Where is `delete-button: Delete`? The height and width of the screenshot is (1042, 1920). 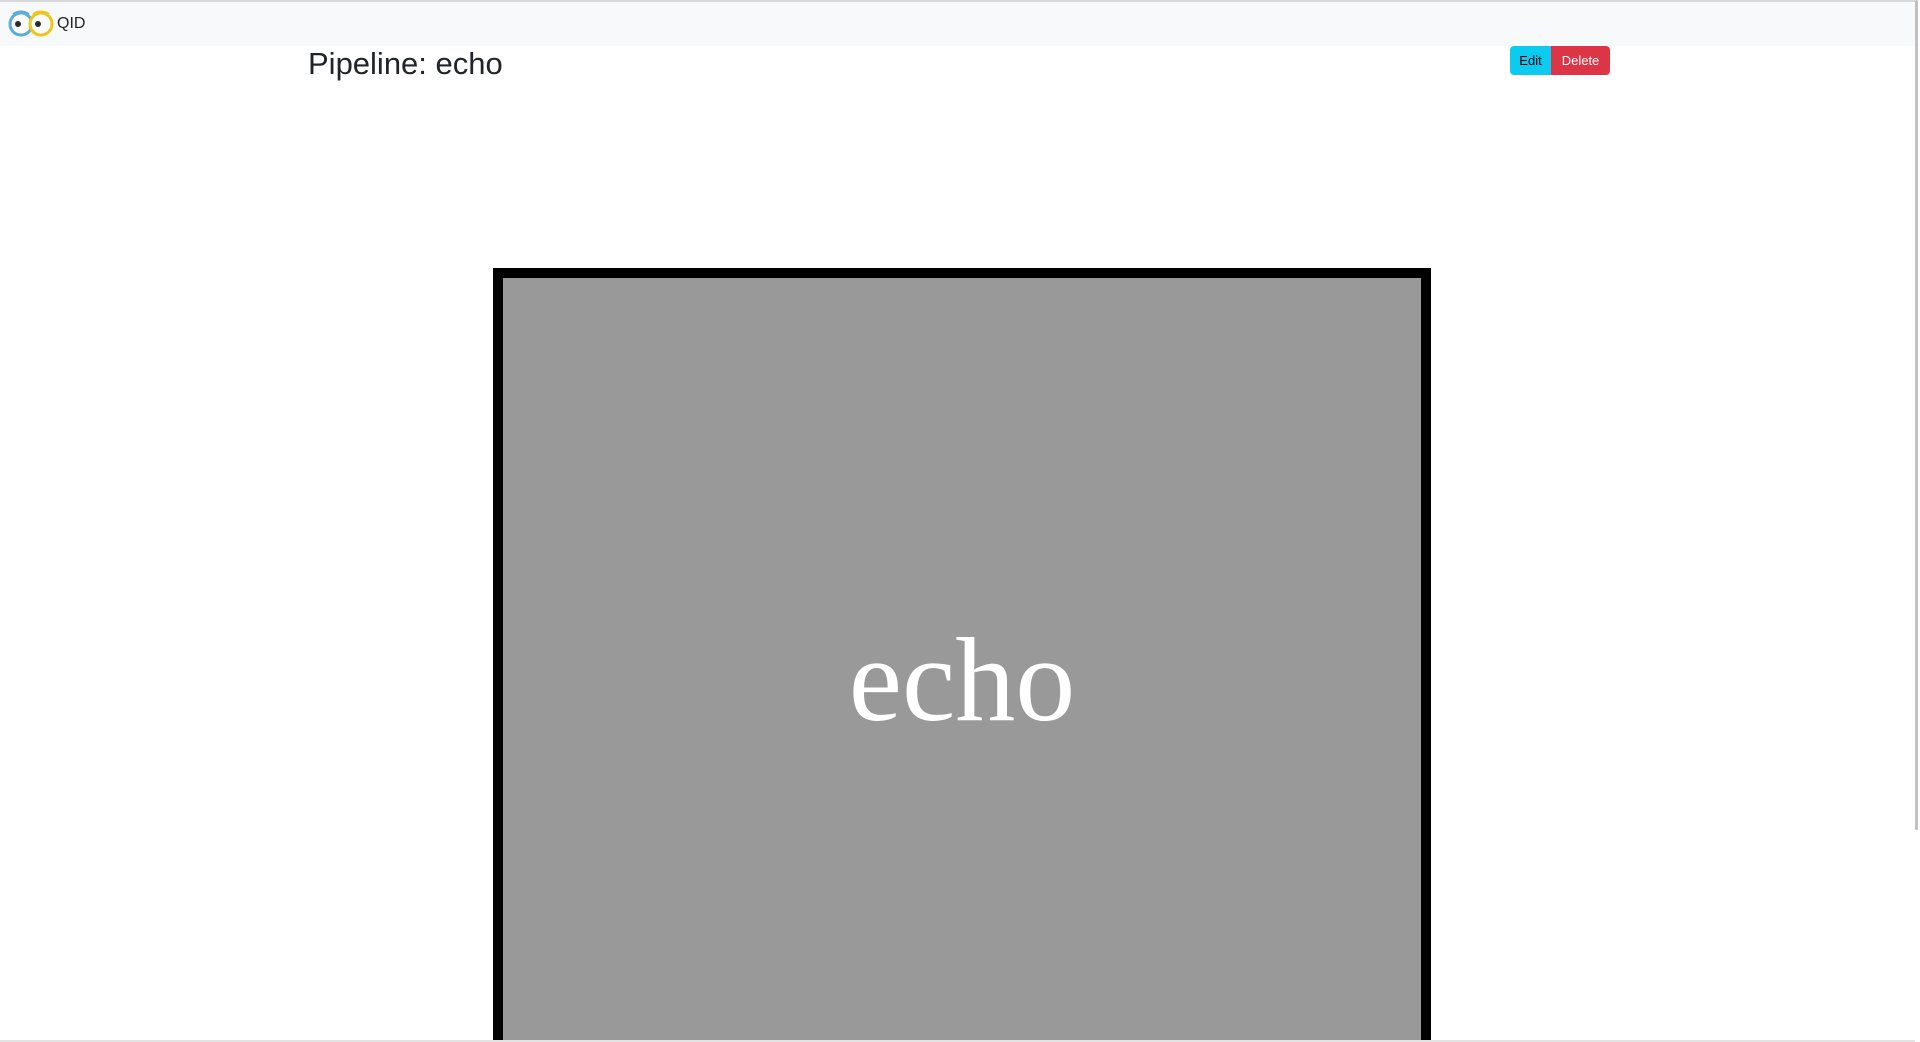
delete-button: Delete is located at coordinates (1580, 60).